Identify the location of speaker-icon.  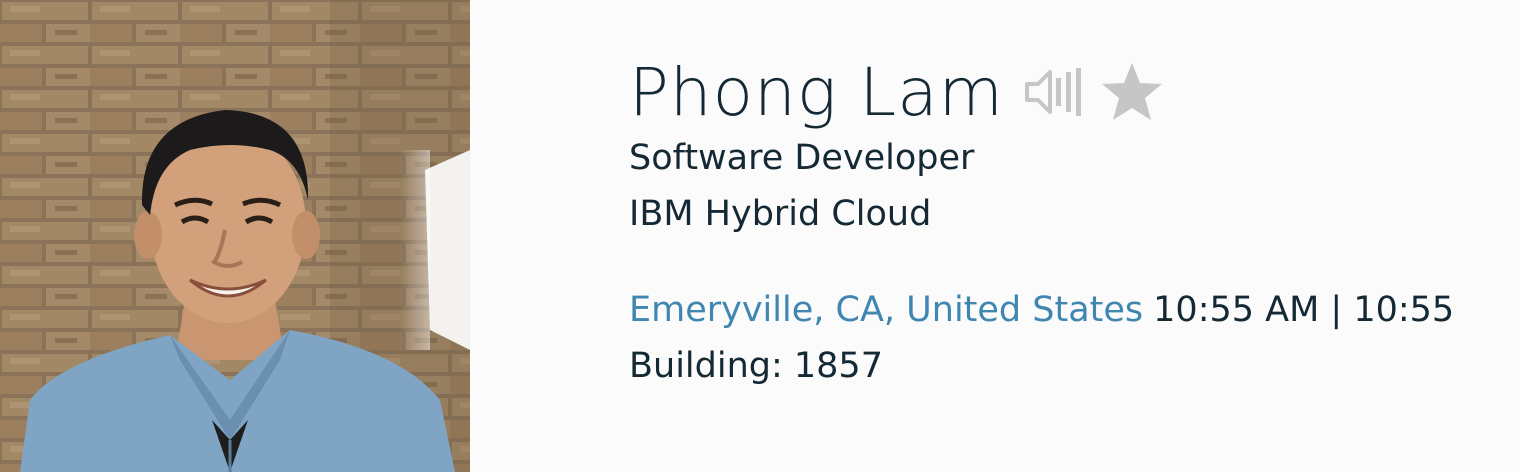
(1055, 92).